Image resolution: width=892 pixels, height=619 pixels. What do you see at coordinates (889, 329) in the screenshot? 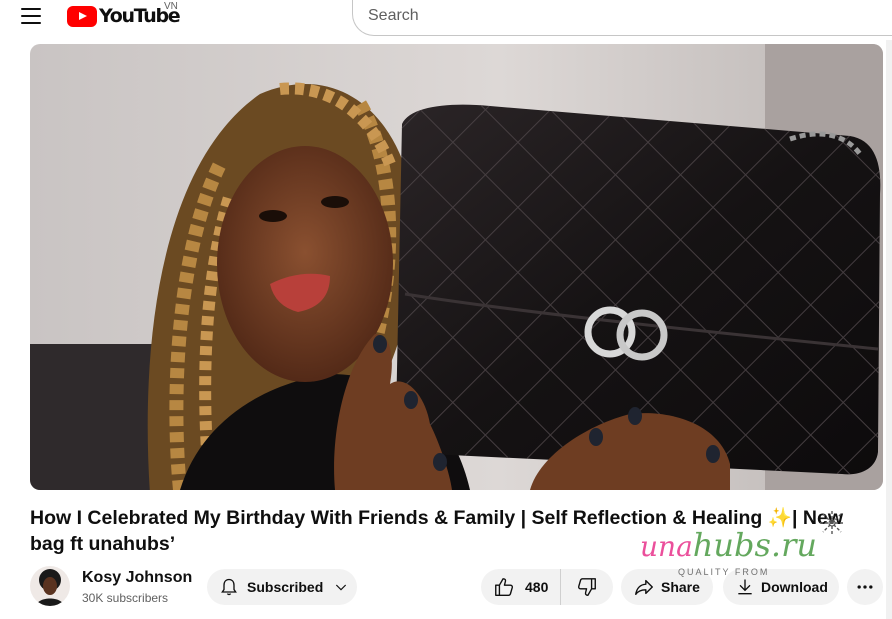
I see `scrollbar` at bounding box center [889, 329].